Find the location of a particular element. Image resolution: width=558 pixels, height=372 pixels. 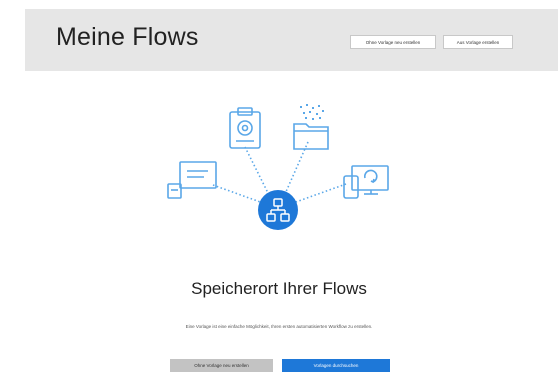

flows-illustration is located at coordinates (278, 167).